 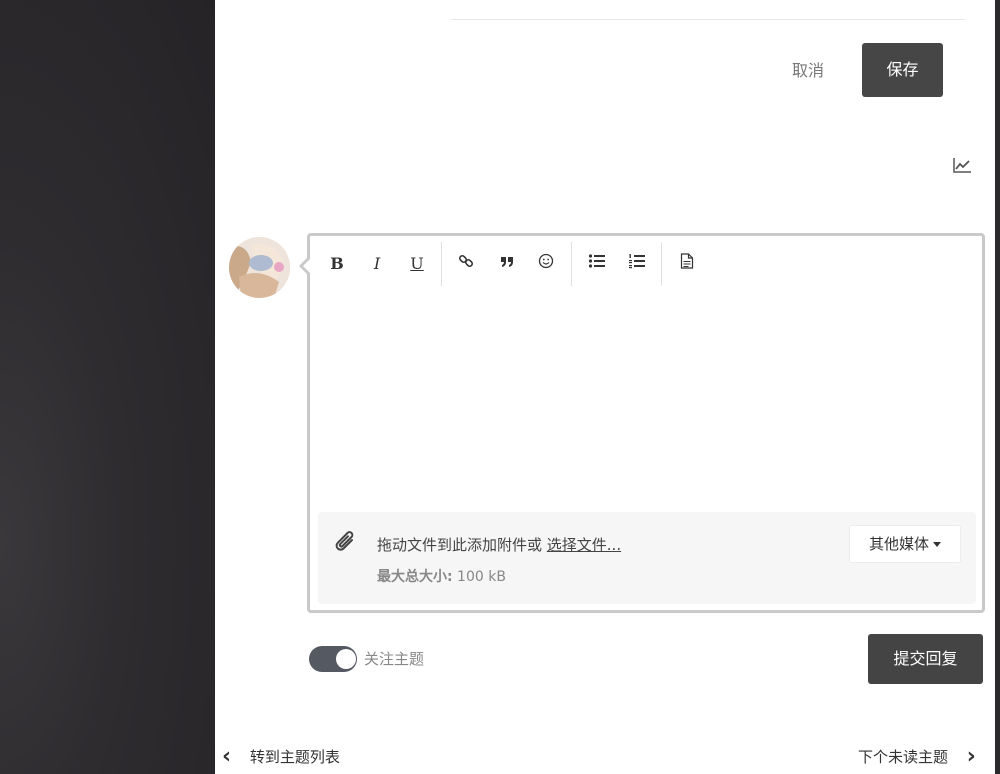 I want to click on caret-down-icon, so click(x=937, y=544).